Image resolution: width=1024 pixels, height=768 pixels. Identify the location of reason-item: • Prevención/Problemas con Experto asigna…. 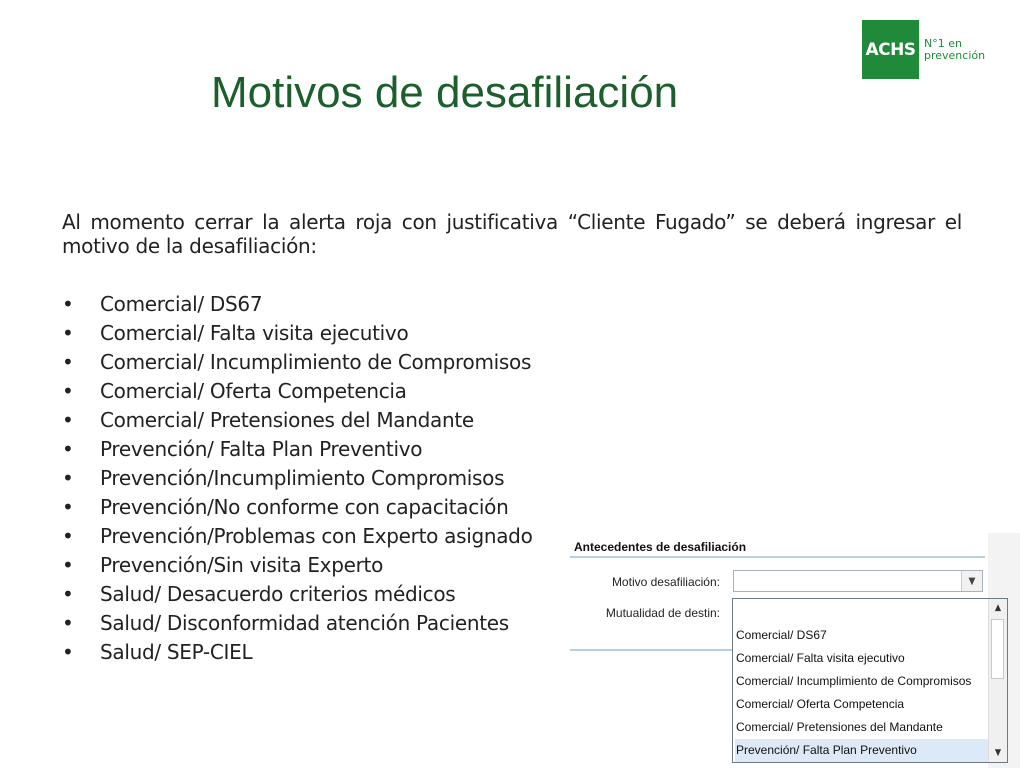
(297, 536).